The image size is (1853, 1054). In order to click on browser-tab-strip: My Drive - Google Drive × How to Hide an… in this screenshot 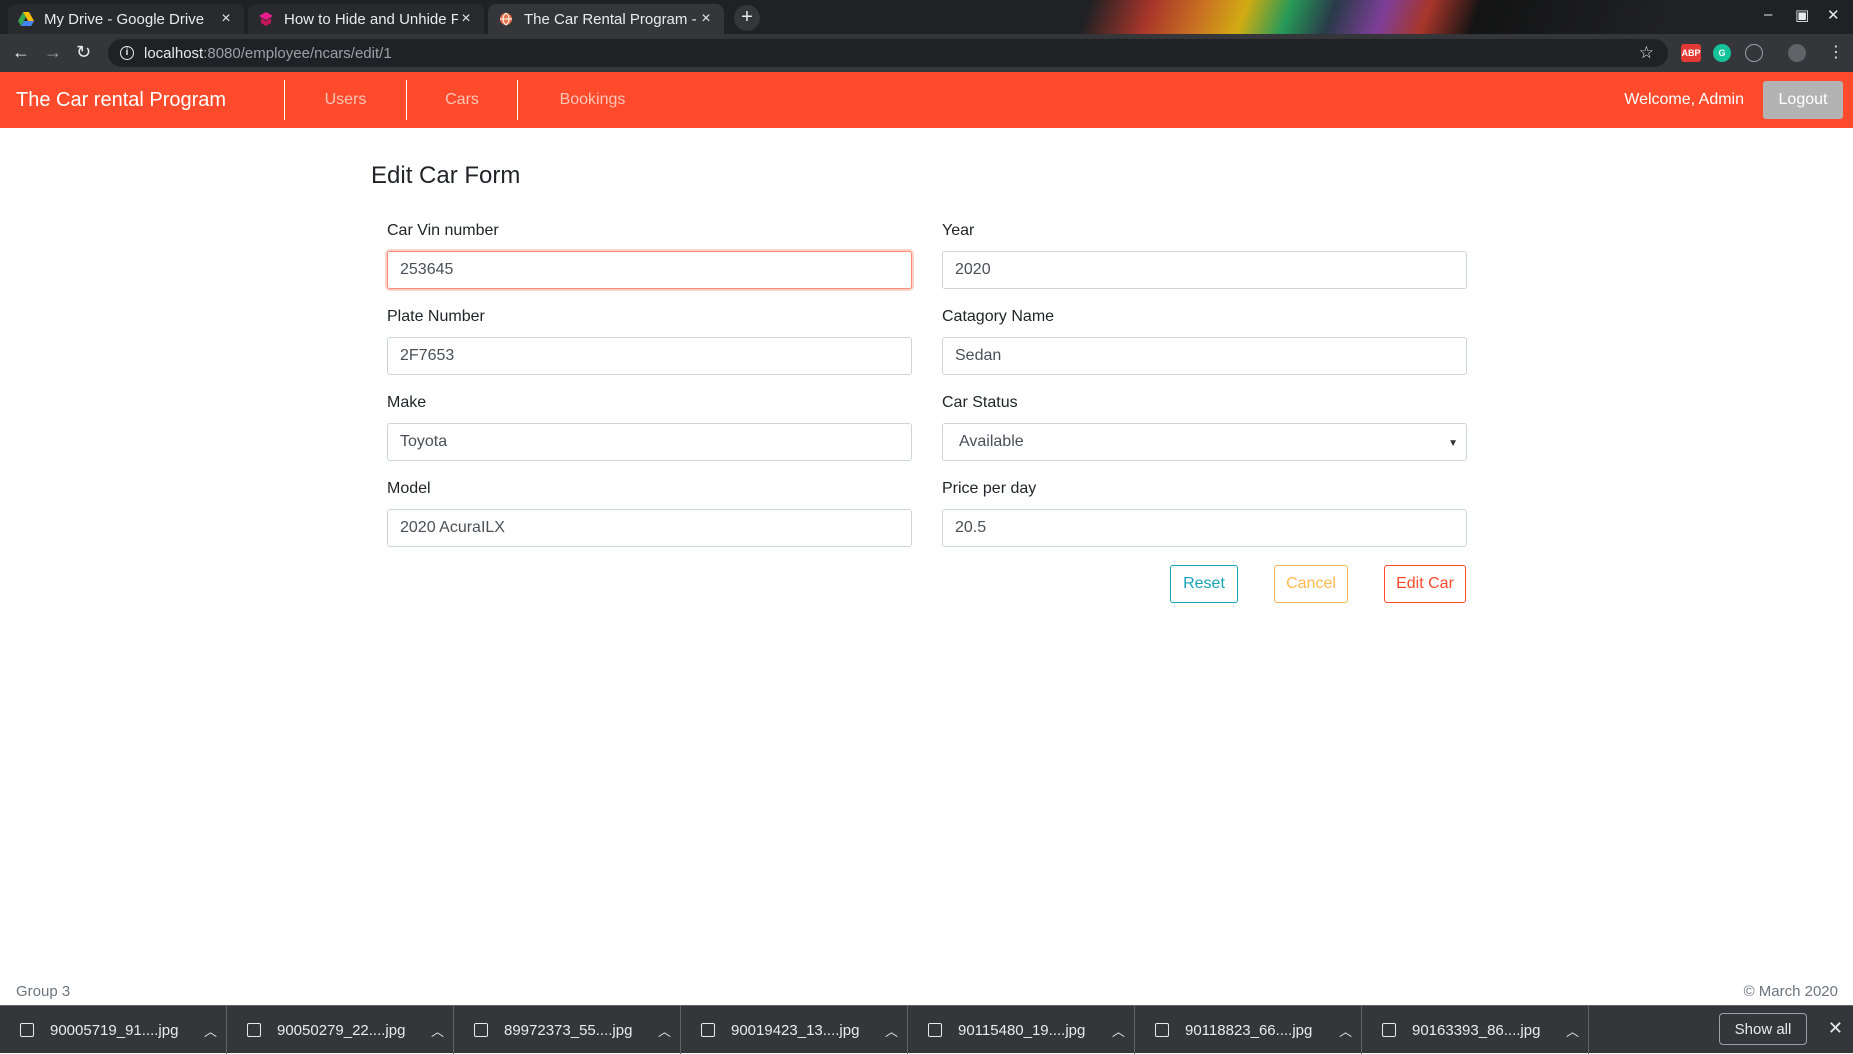, I will do `click(926, 17)`.